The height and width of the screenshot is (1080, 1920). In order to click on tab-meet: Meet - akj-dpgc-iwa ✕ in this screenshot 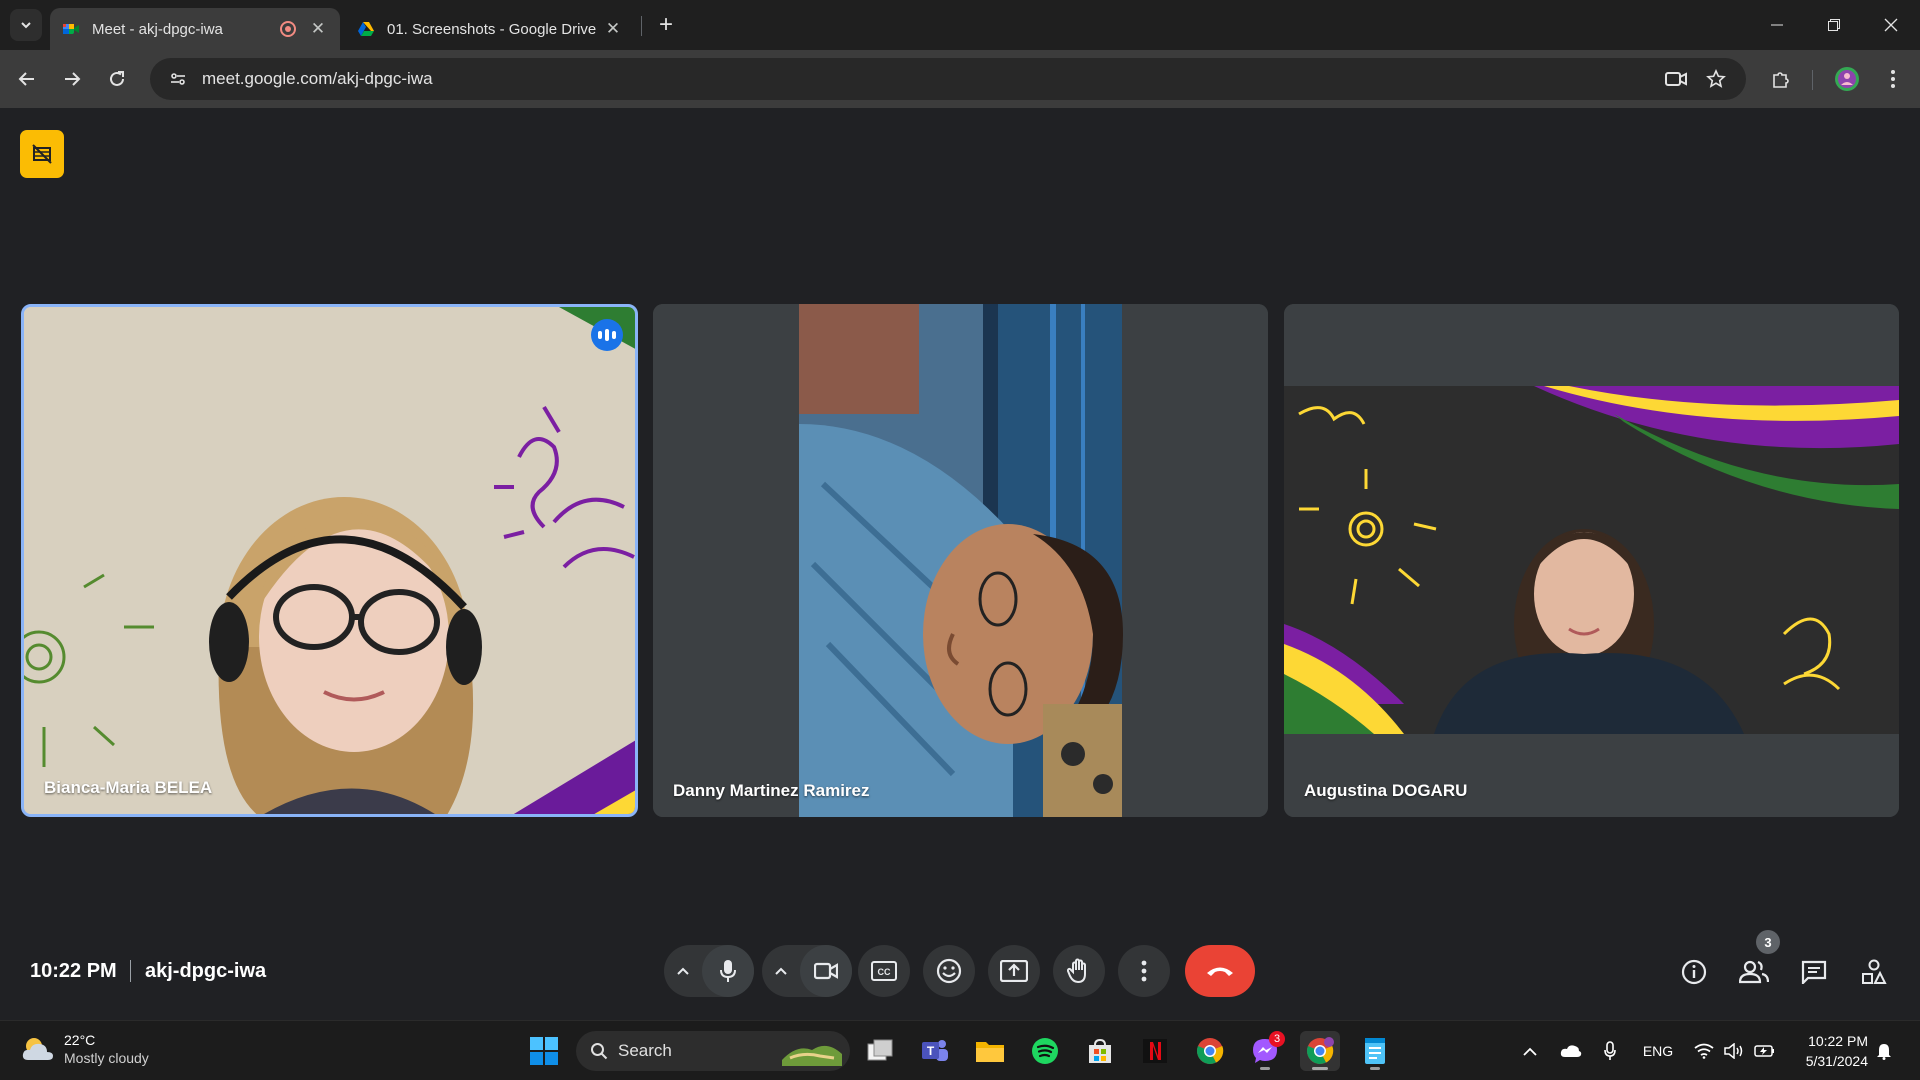, I will do `click(195, 29)`.